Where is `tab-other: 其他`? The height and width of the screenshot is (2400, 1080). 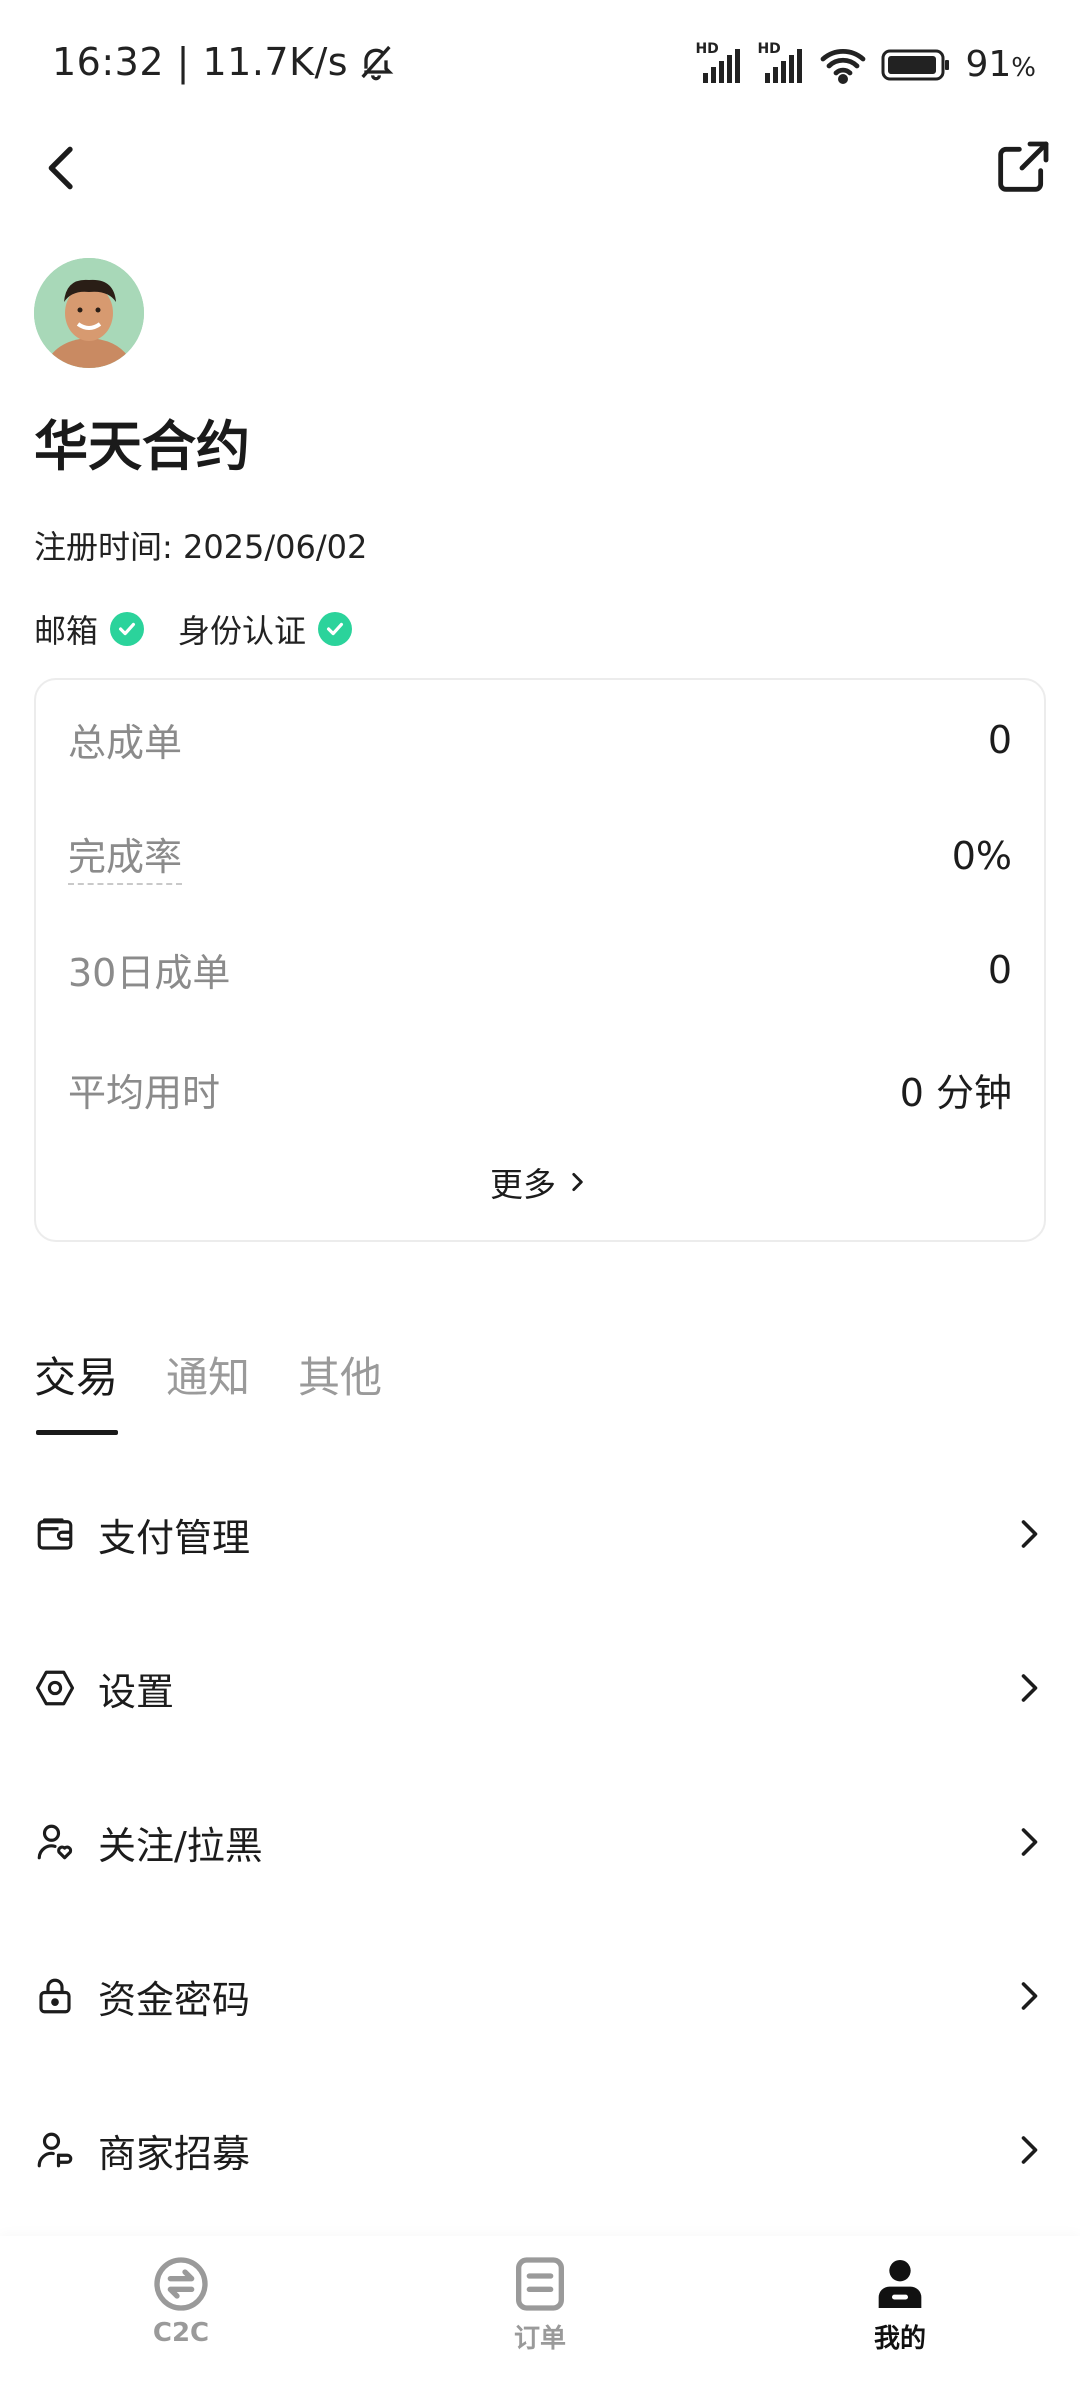 tab-other: 其他 is located at coordinates (340, 1389).